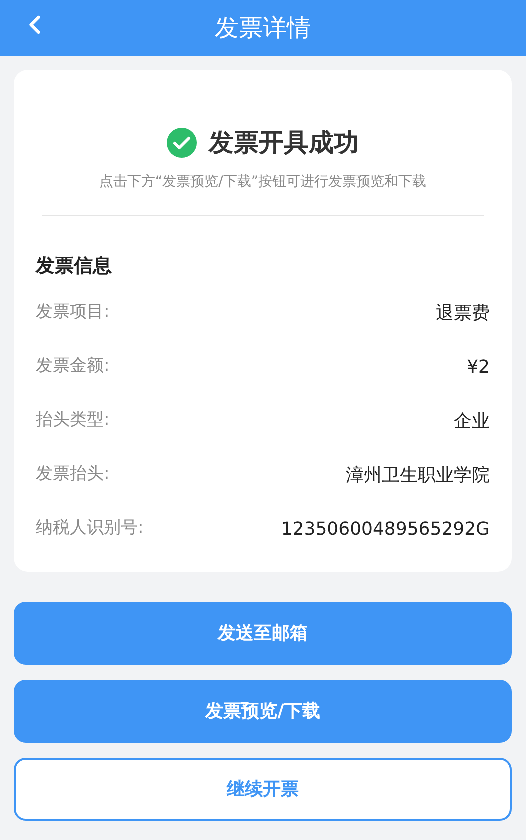 The image size is (526, 840). What do you see at coordinates (263, 633) in the screenshot?
I see `action-button: 发送至邮箱` at bounding box center [263, 633].